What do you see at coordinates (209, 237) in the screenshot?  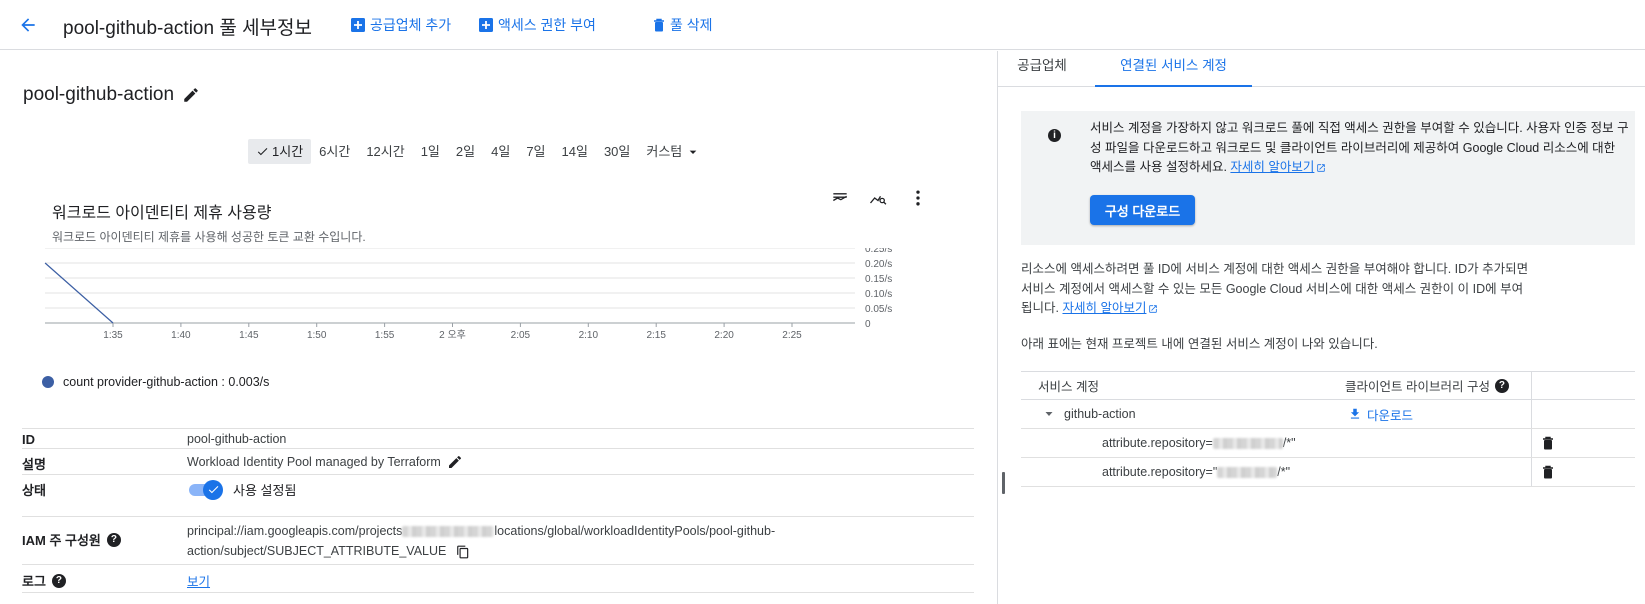 I see `chart-subtitle: 워크로드 아이덴티티 제휴를 사용해 성공한 토큰 교환 수입니다.` at bounding box center [209, 237].